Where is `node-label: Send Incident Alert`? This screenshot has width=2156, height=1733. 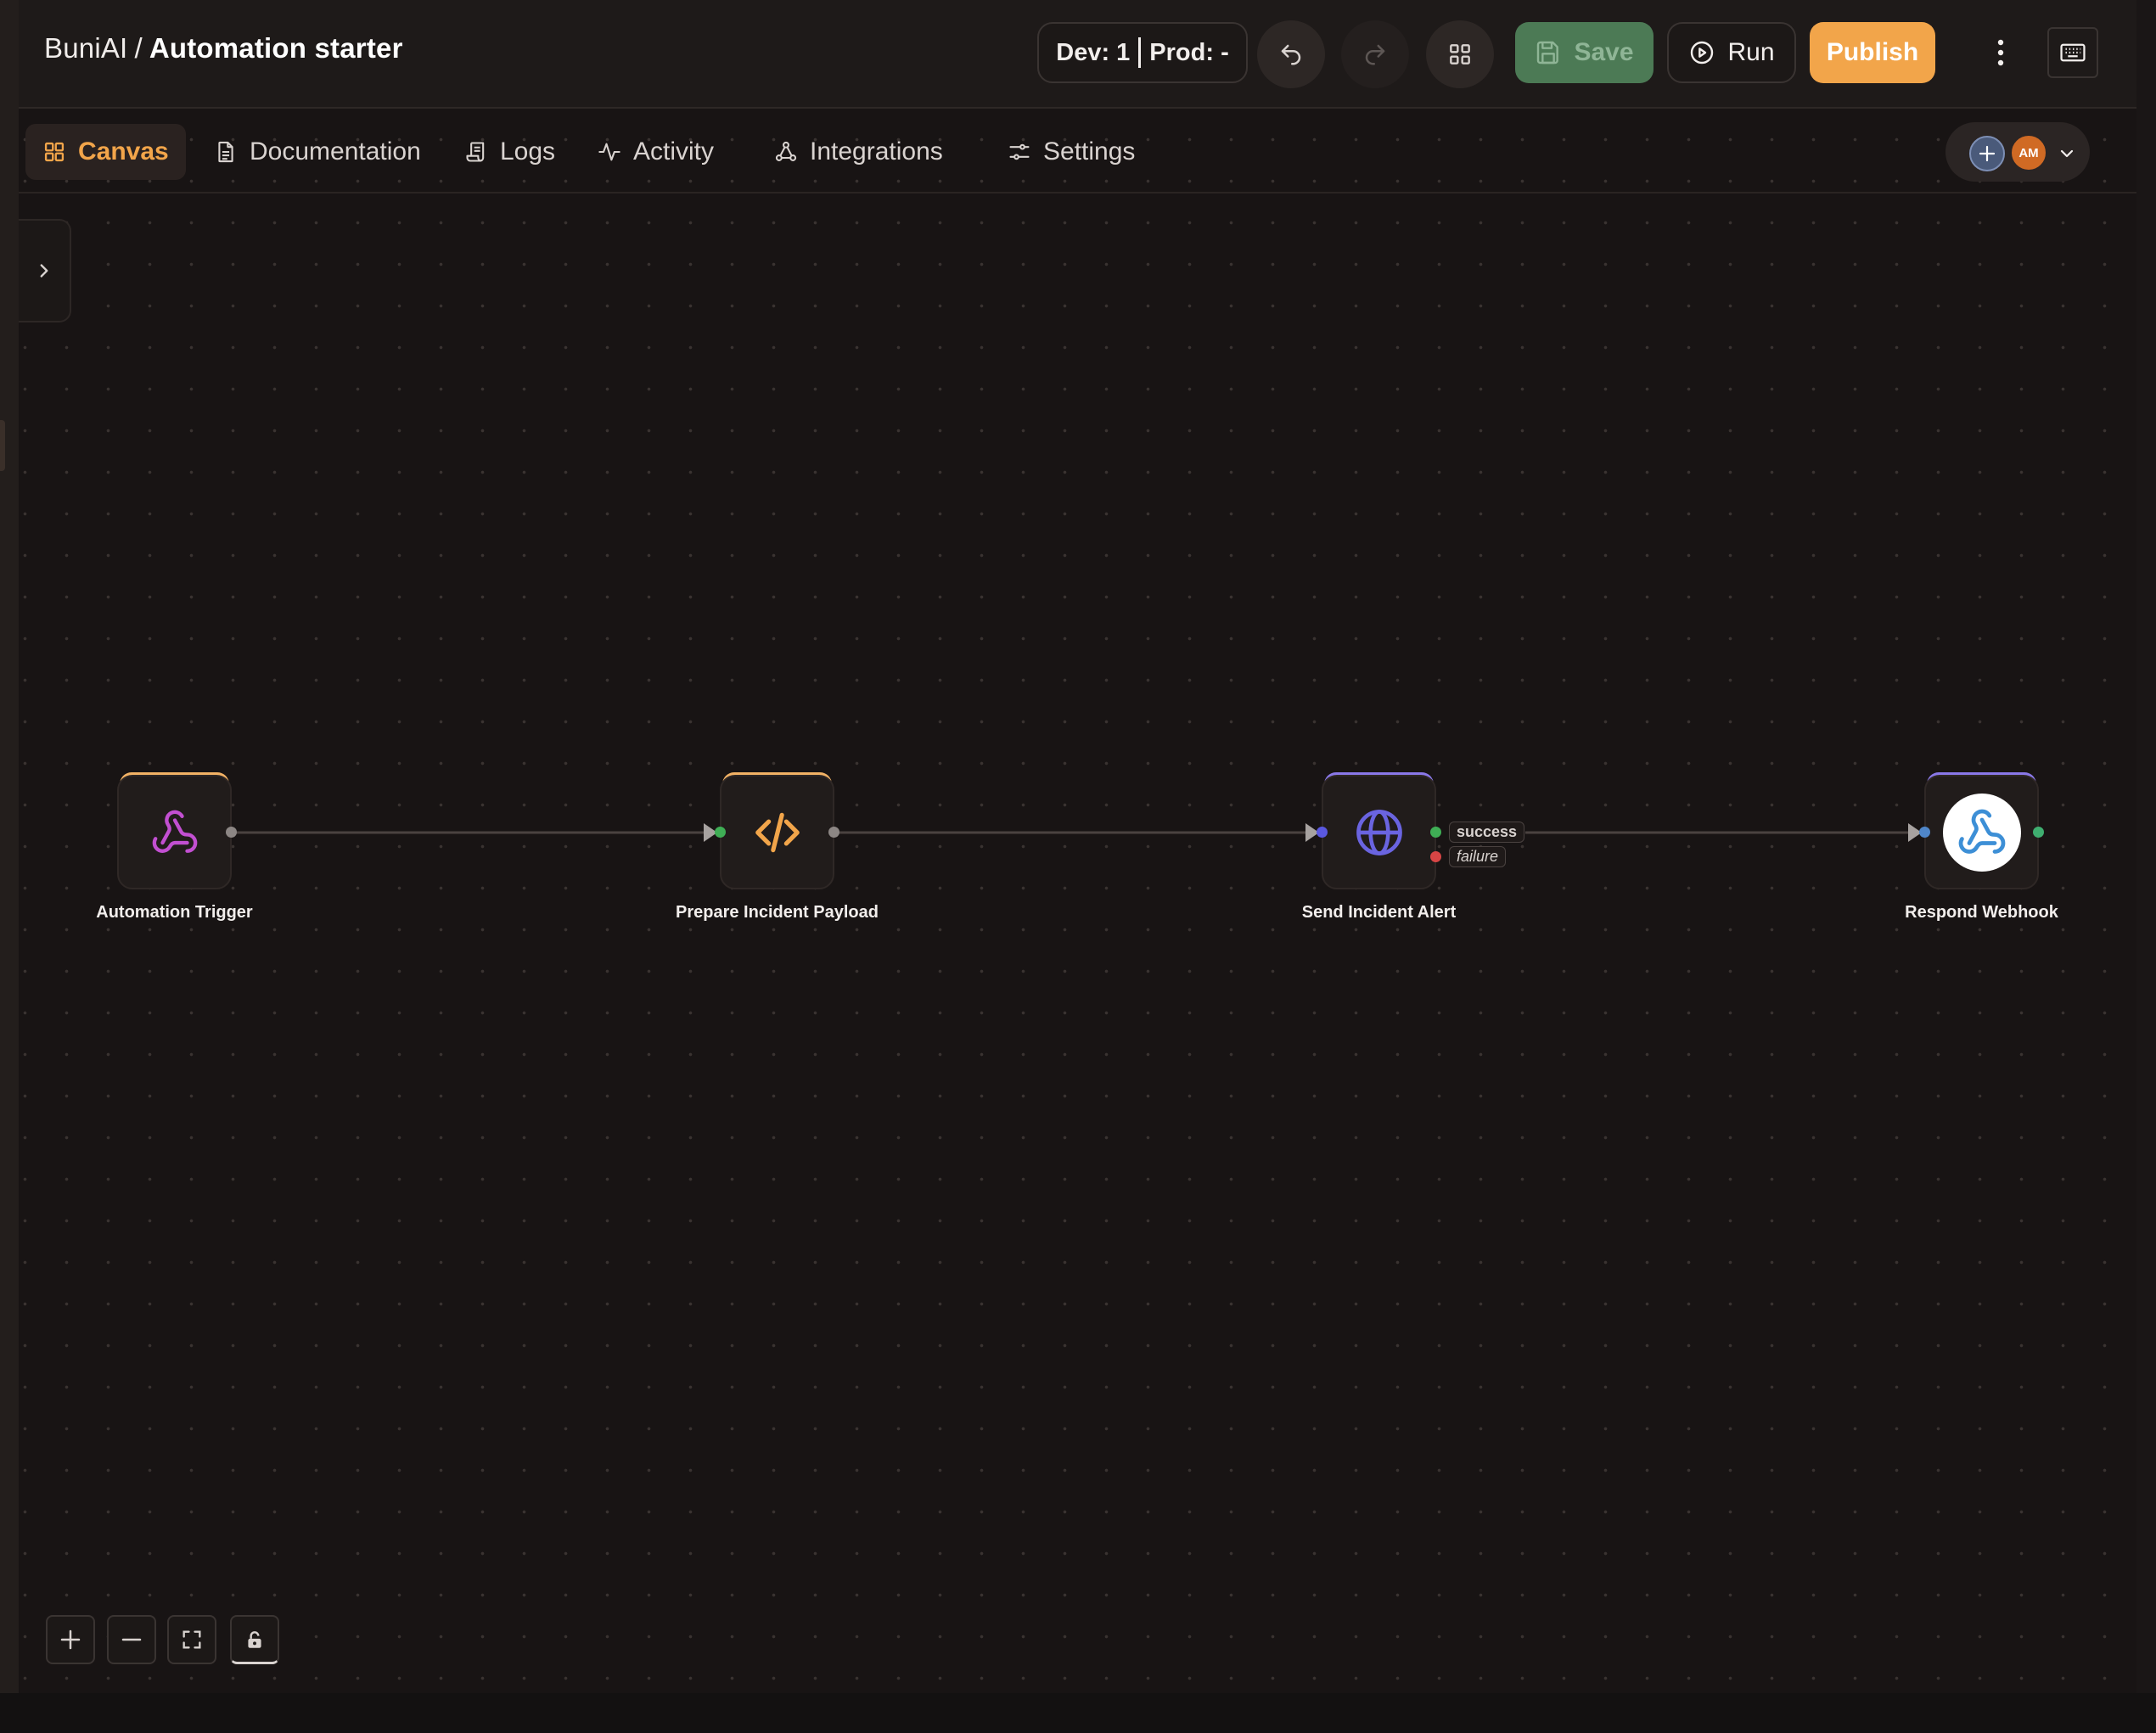
node-label: Send Incident Alert is located at coordinates (1379, 913).